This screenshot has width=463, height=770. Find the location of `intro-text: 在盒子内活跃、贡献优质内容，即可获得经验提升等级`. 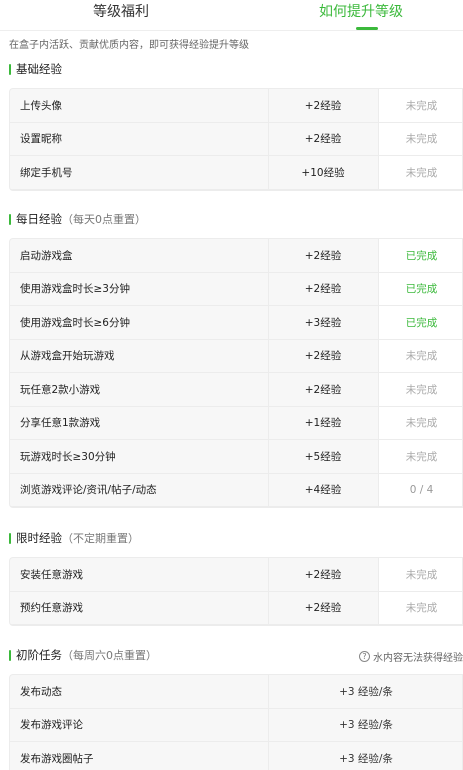

intro-text: 在盒子内活跃、贡献优质内容，即可获得经验提升等级 is located at coordinates (129, 45).